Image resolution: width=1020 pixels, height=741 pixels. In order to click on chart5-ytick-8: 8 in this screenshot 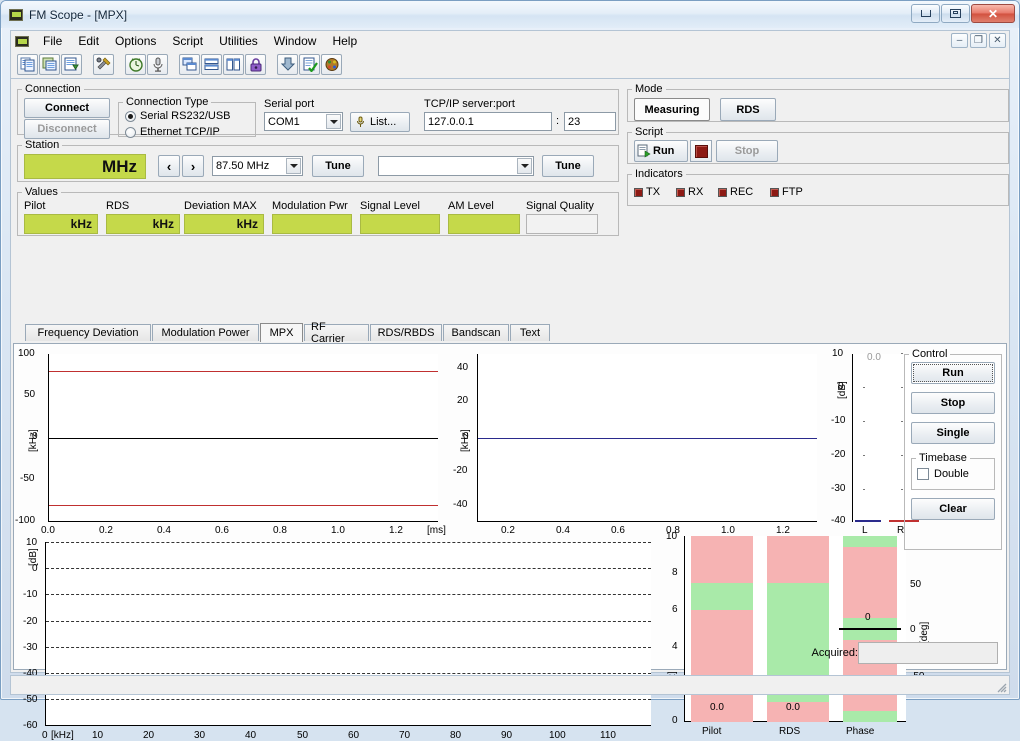, I will do `click(675, 572)`.